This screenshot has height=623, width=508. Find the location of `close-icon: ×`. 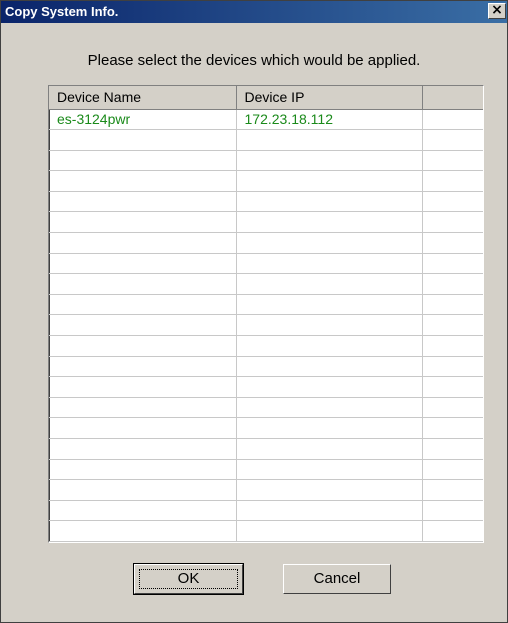

close-icon: × is located at coordinates (497, 10).